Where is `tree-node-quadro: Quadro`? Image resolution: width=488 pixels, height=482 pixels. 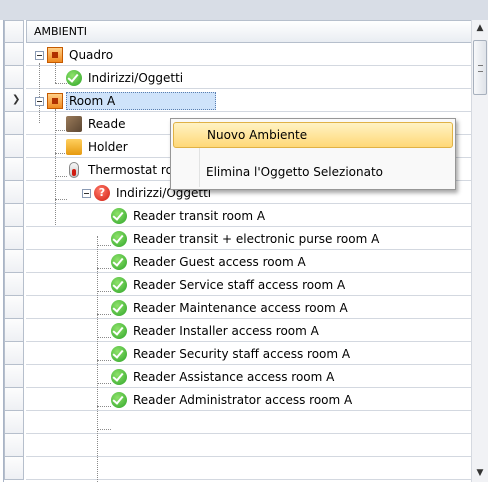 tree-node-quadro: Quadro is located at coordinates (75, 55).